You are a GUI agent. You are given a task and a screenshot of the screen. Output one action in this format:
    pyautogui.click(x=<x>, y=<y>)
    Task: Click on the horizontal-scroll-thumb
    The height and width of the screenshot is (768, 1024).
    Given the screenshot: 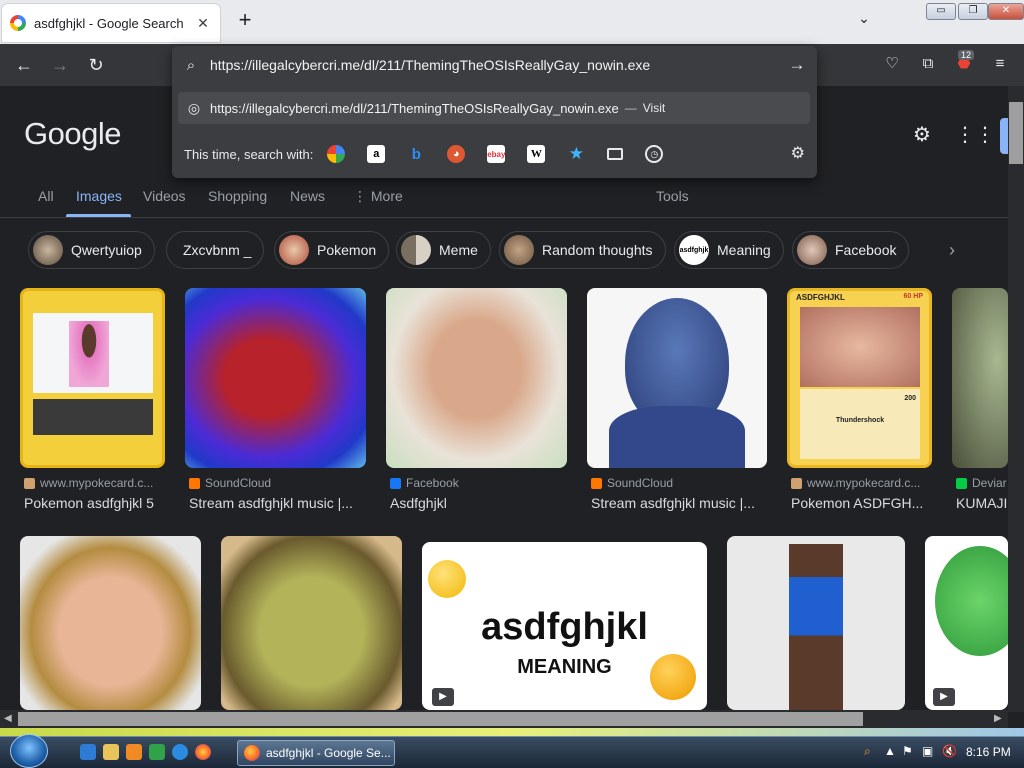 What is the action you would take?
    pyautogui.click(x=440, y=719)
    